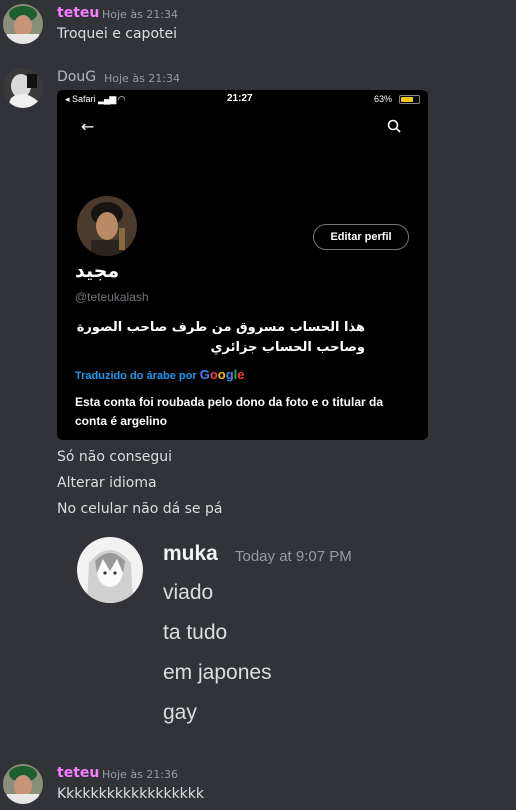  I want to click on google-logo: Google, so click(222, 374).